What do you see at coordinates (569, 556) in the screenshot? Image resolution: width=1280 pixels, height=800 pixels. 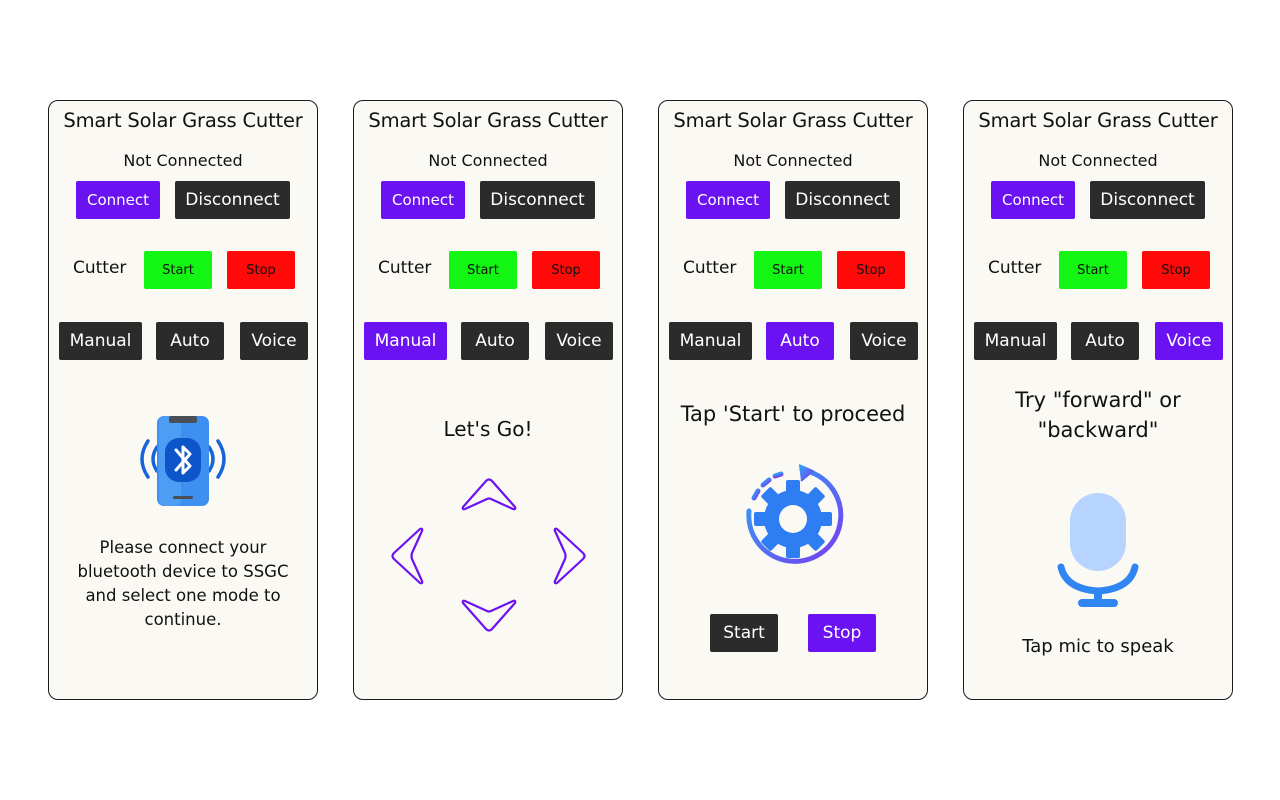 I see `arrow-right-icon` at bounding box center [569, 556].